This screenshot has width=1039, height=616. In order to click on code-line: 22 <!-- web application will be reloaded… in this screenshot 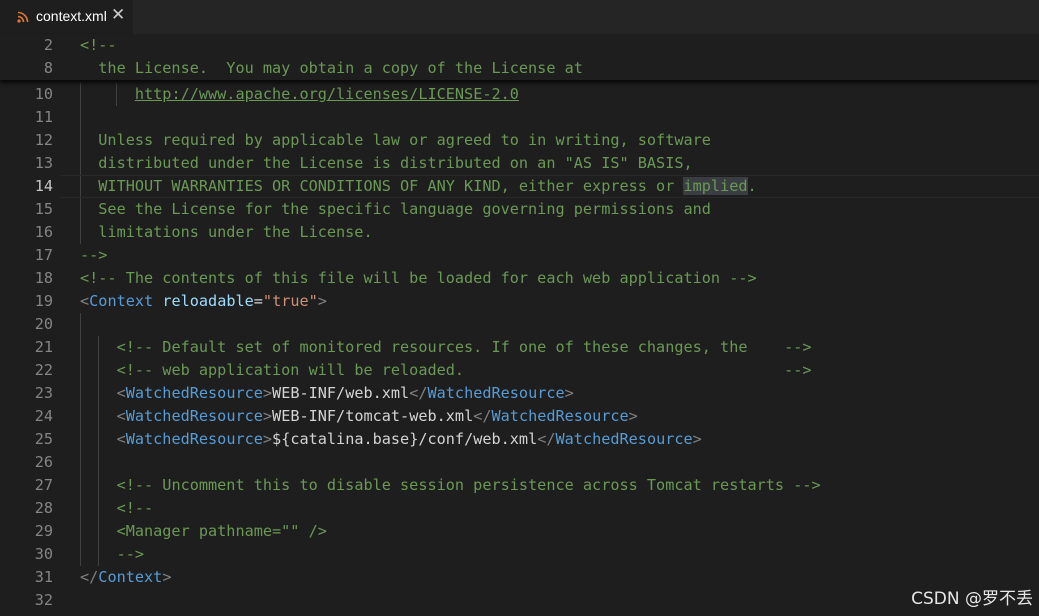, I will do `click(519, 370)`.